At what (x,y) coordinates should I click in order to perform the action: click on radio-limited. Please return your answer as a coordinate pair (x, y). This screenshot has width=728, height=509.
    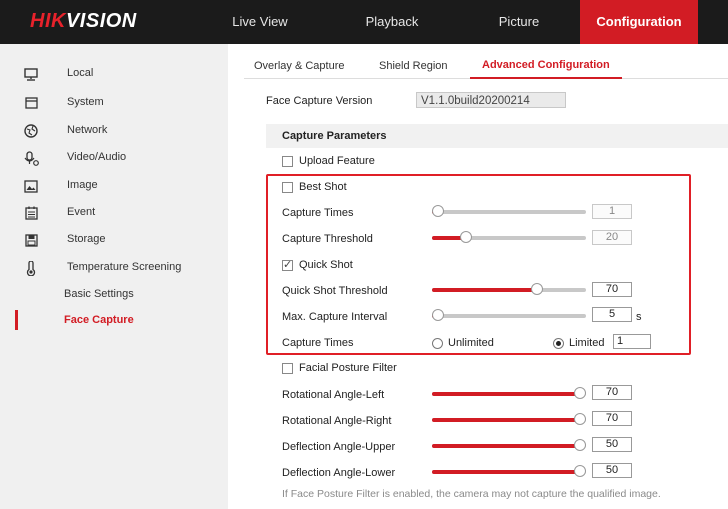
    Looking at the image, I should click on (558, 343).